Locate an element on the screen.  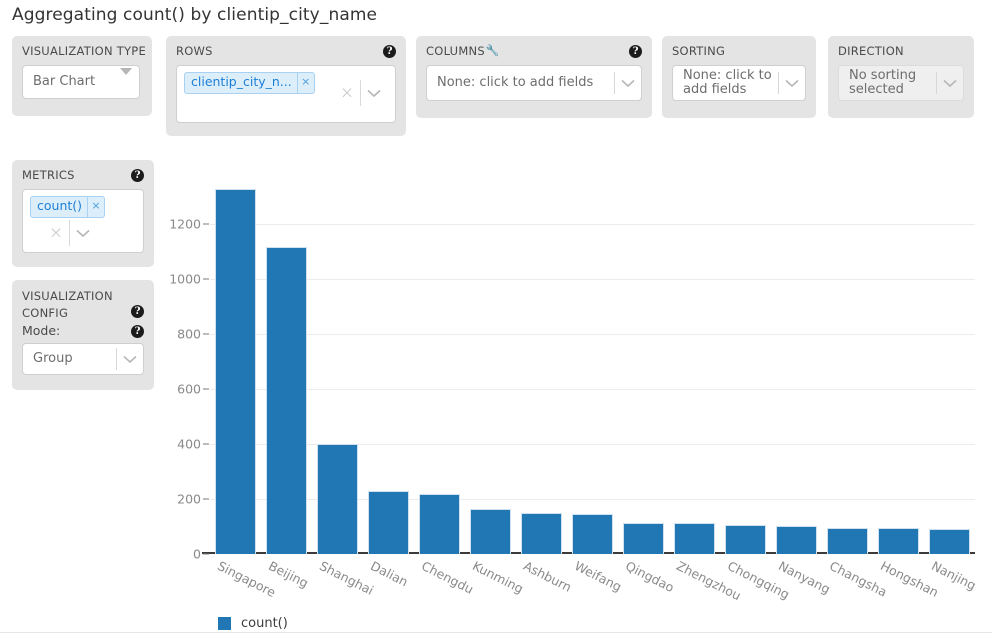
y-axis-tick-label: 600 is located at coordinates (189, 389).